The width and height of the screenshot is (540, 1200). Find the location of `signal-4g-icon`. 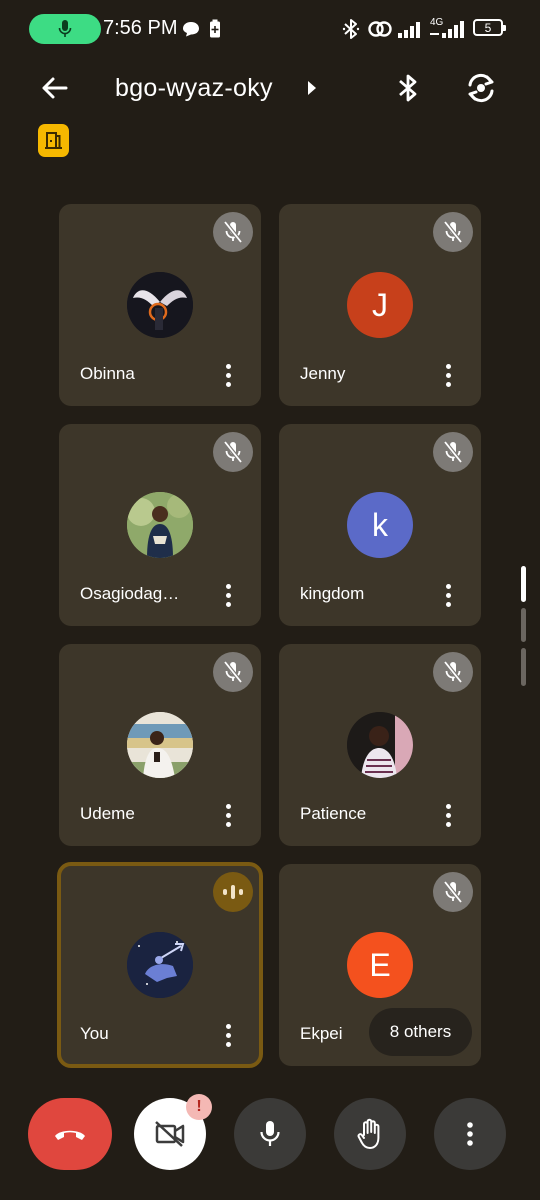

signal-4g-icon is located at coordinates (447, 29).